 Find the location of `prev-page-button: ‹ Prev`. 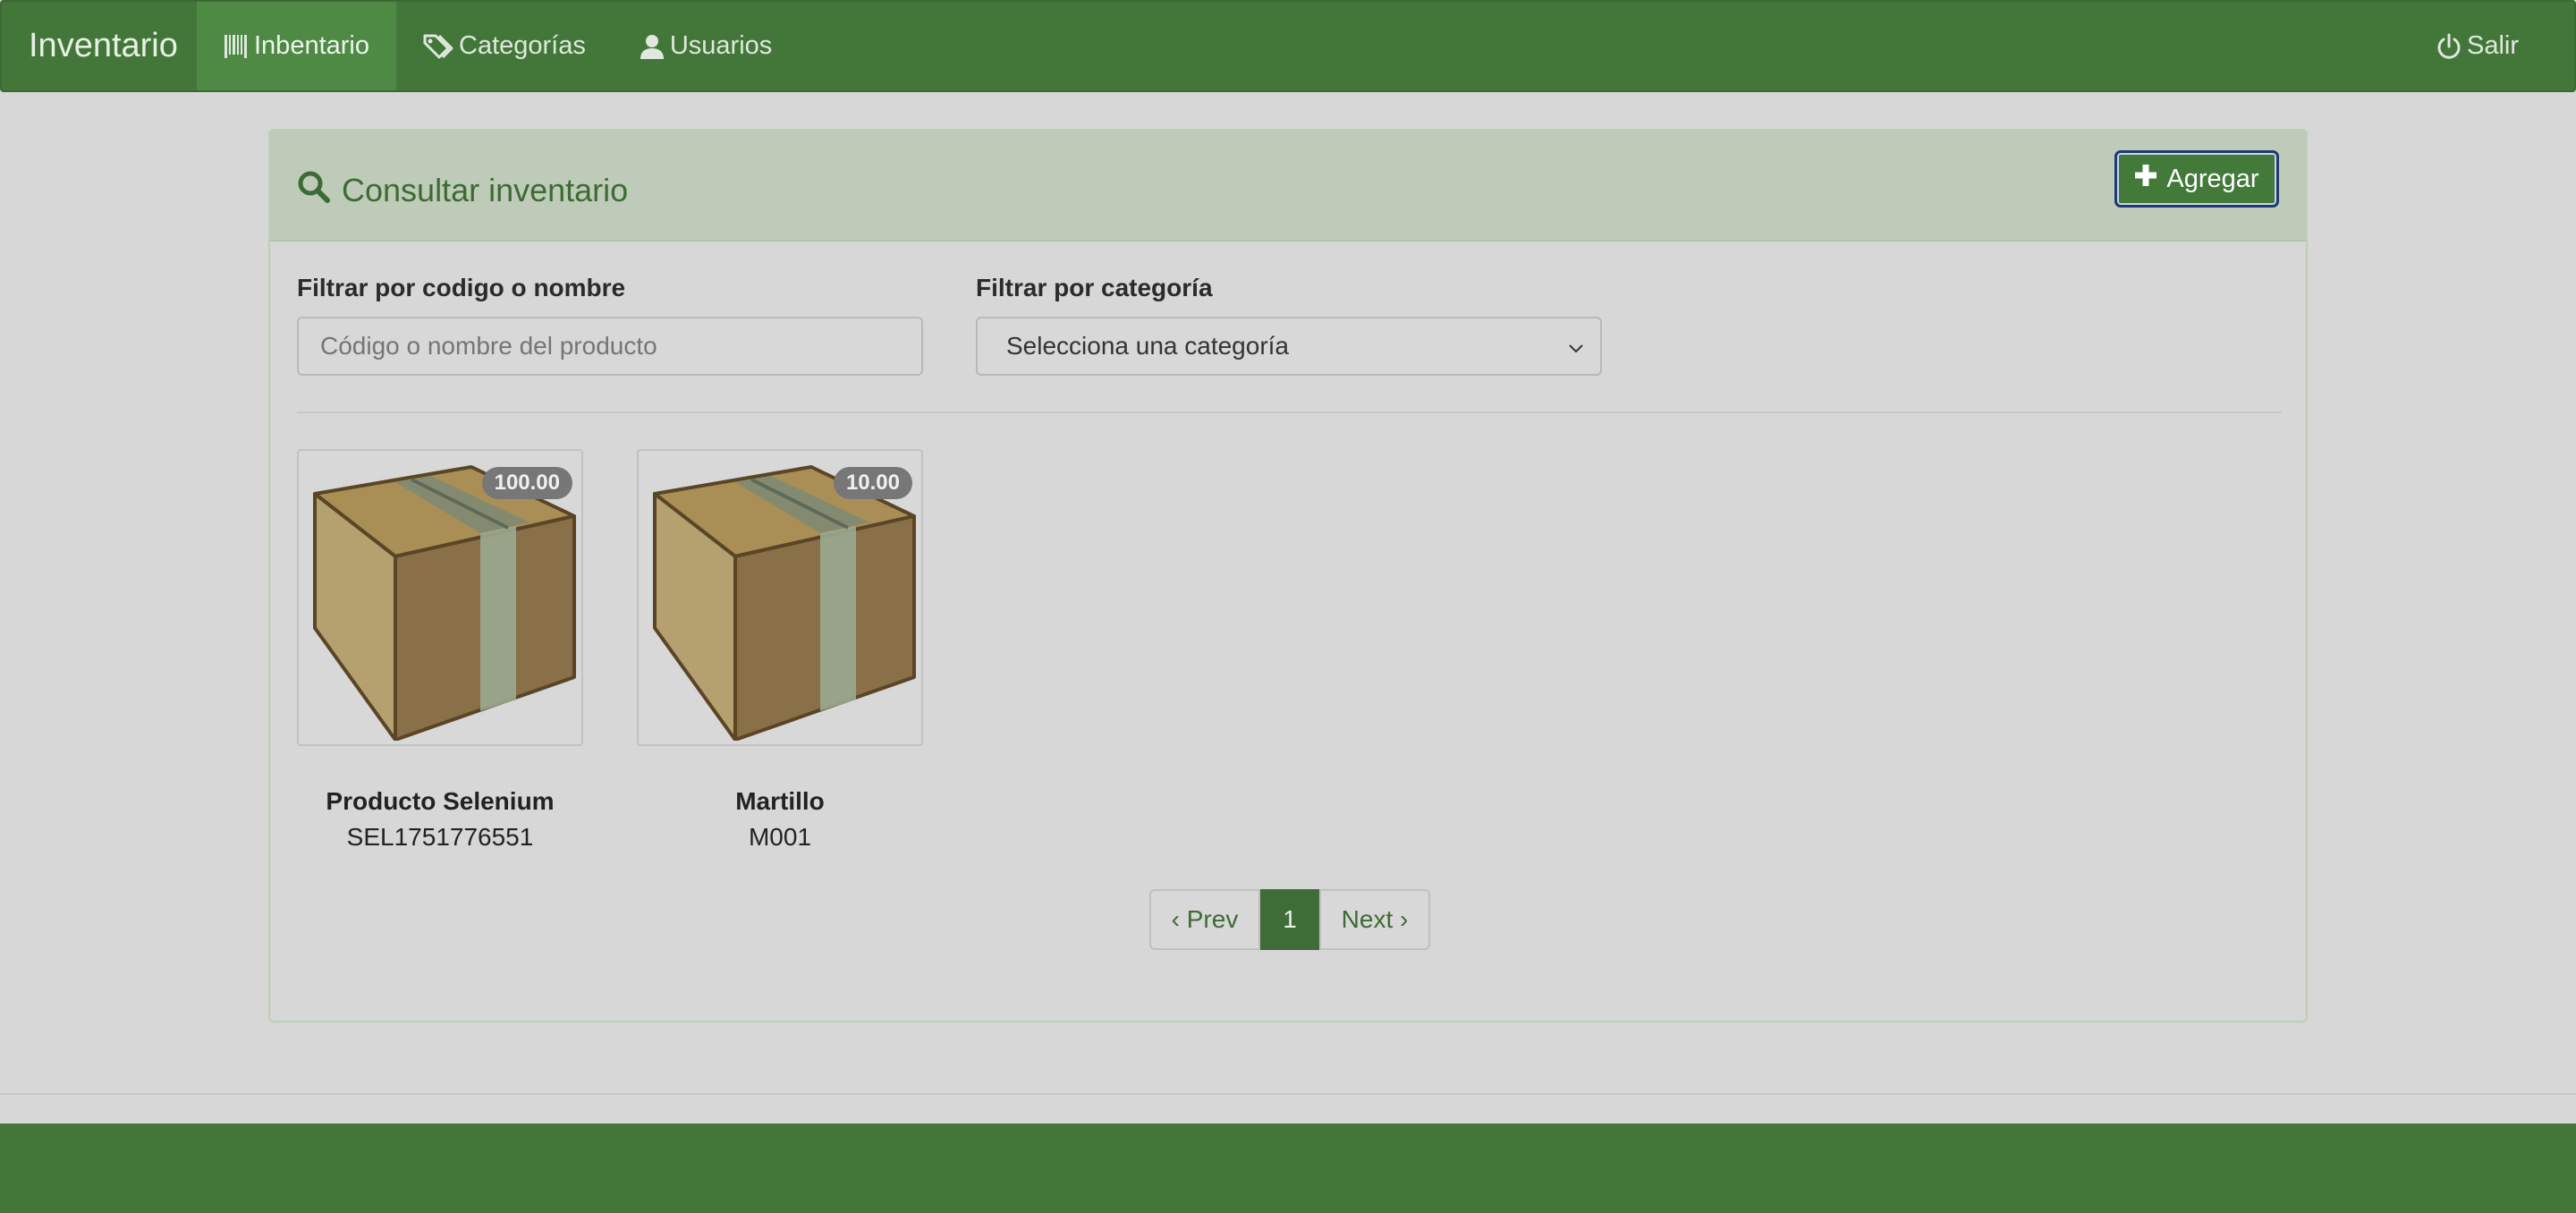

prev-page-button: ‹ Prev is located at coordinates (1204, 919).